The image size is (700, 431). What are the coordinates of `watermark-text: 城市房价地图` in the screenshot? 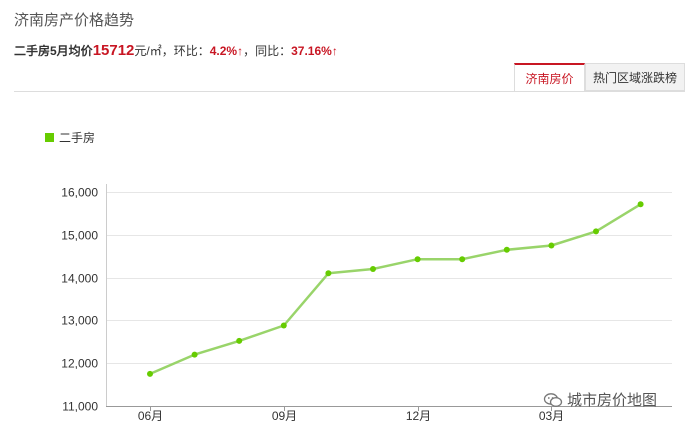 It's located at (612, 400).